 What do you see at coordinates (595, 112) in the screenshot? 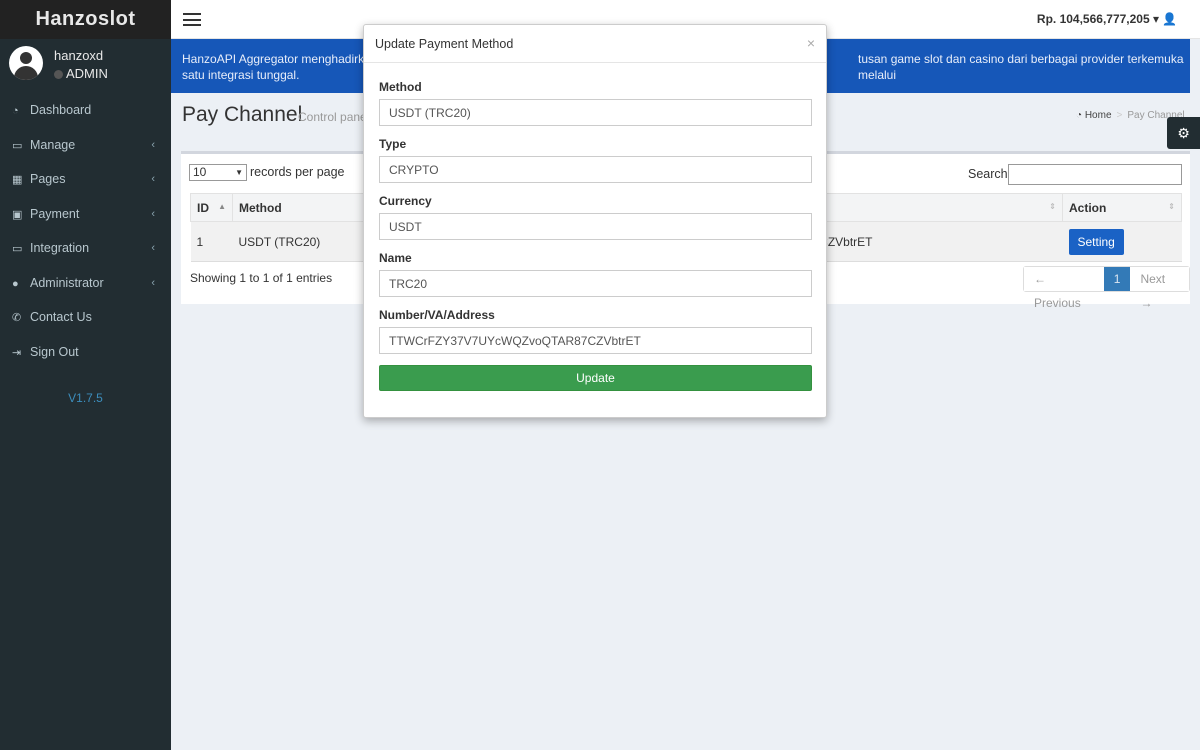
I see `method-input` at bounding box center [595, 112].